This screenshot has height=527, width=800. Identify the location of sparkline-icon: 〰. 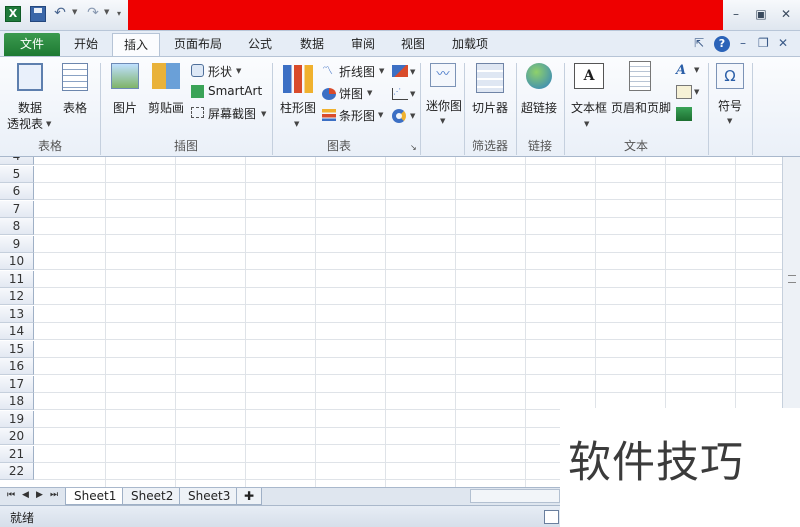
(443, 75).